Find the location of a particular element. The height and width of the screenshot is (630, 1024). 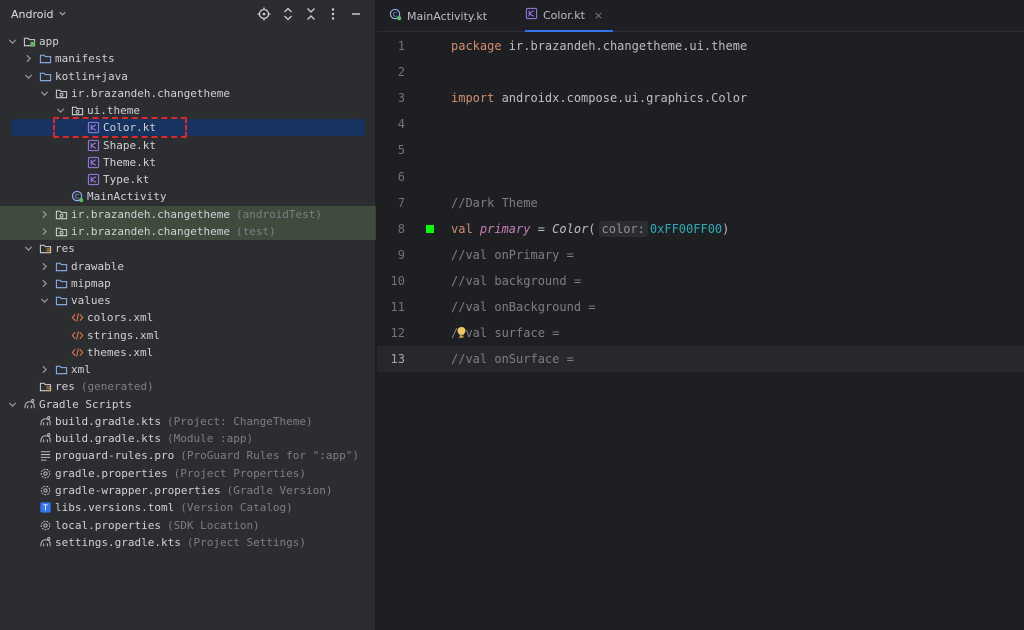

close-icon: × is located at coordinates (598, 15).